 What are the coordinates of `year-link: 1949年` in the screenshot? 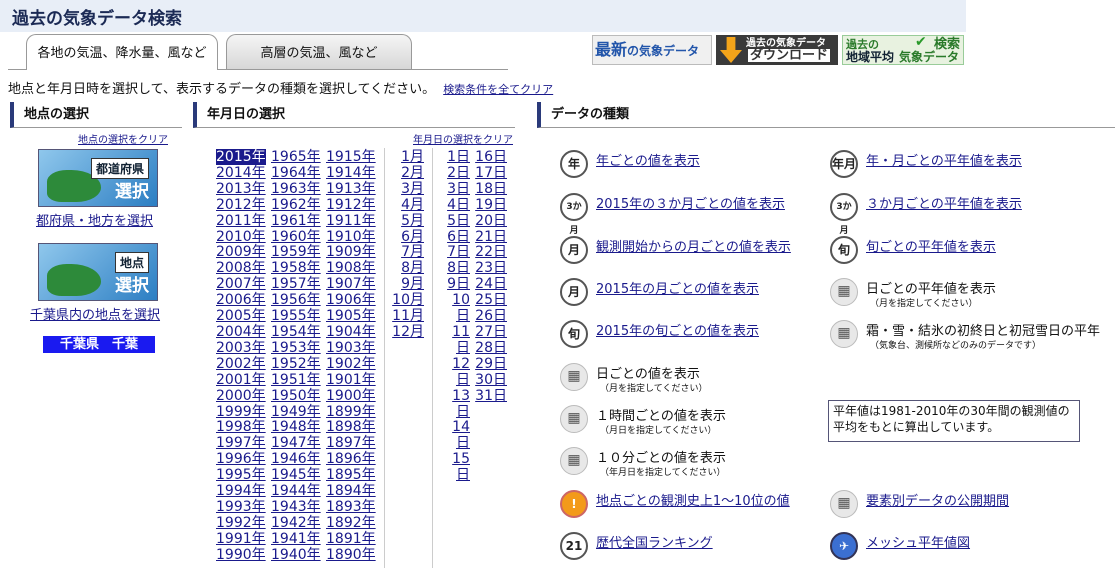 It's located at (296, 412).